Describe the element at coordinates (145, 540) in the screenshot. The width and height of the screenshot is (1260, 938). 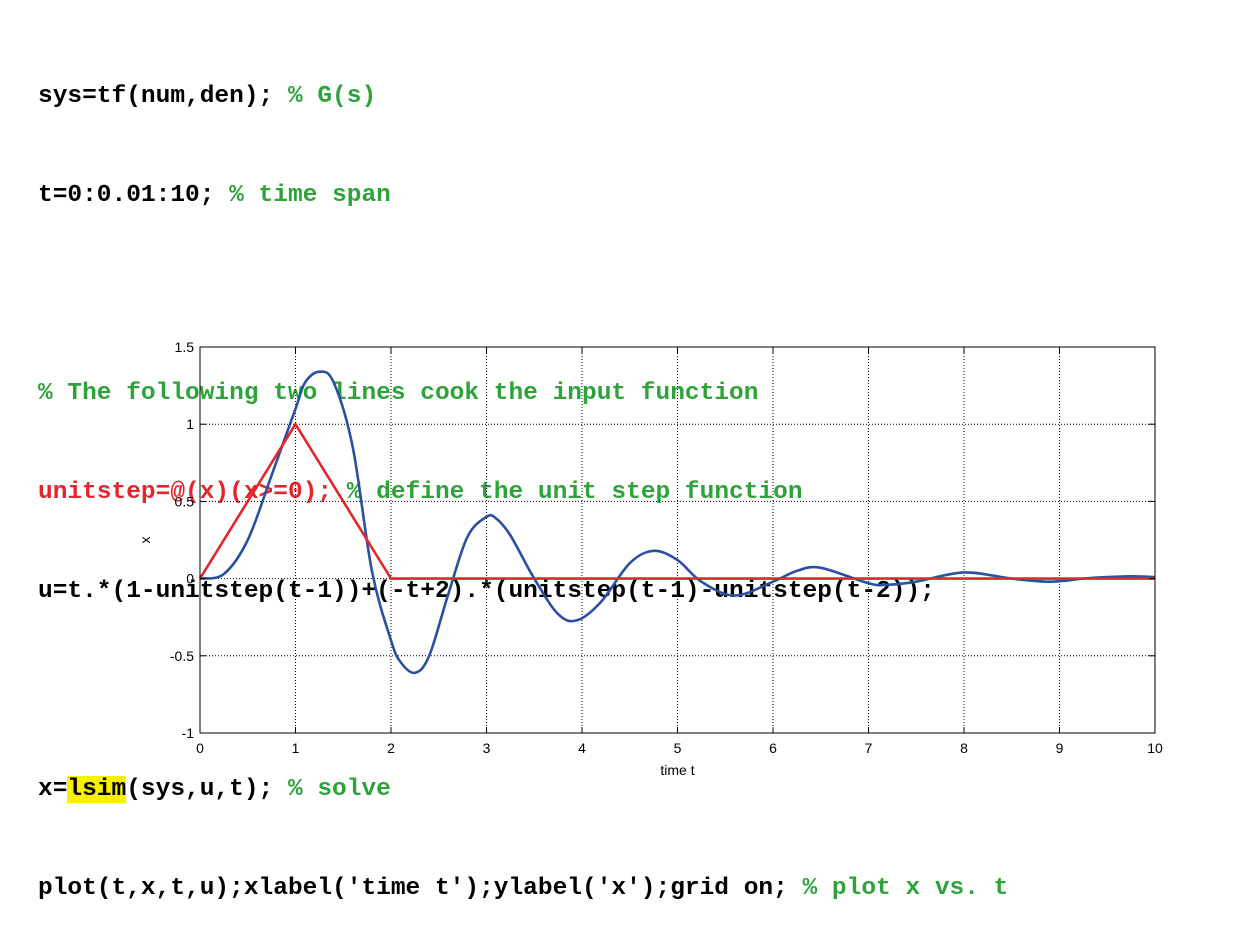
I see `y-axis-label: x` at that location.